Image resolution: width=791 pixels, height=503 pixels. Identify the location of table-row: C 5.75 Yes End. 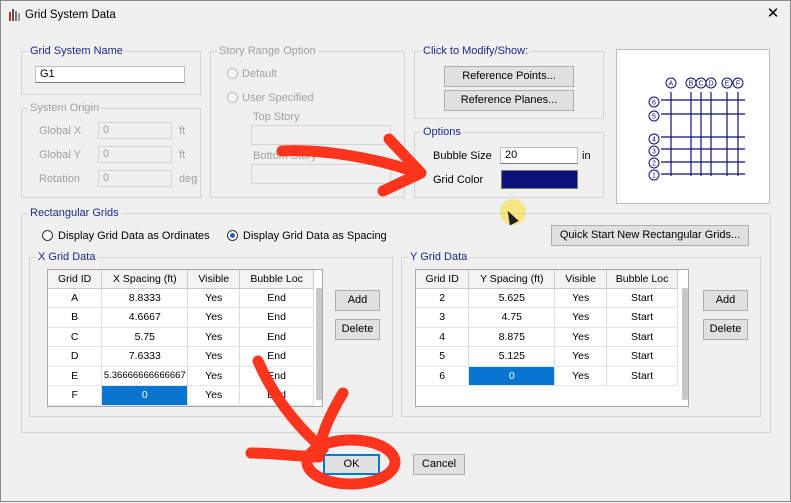
(181, 337).